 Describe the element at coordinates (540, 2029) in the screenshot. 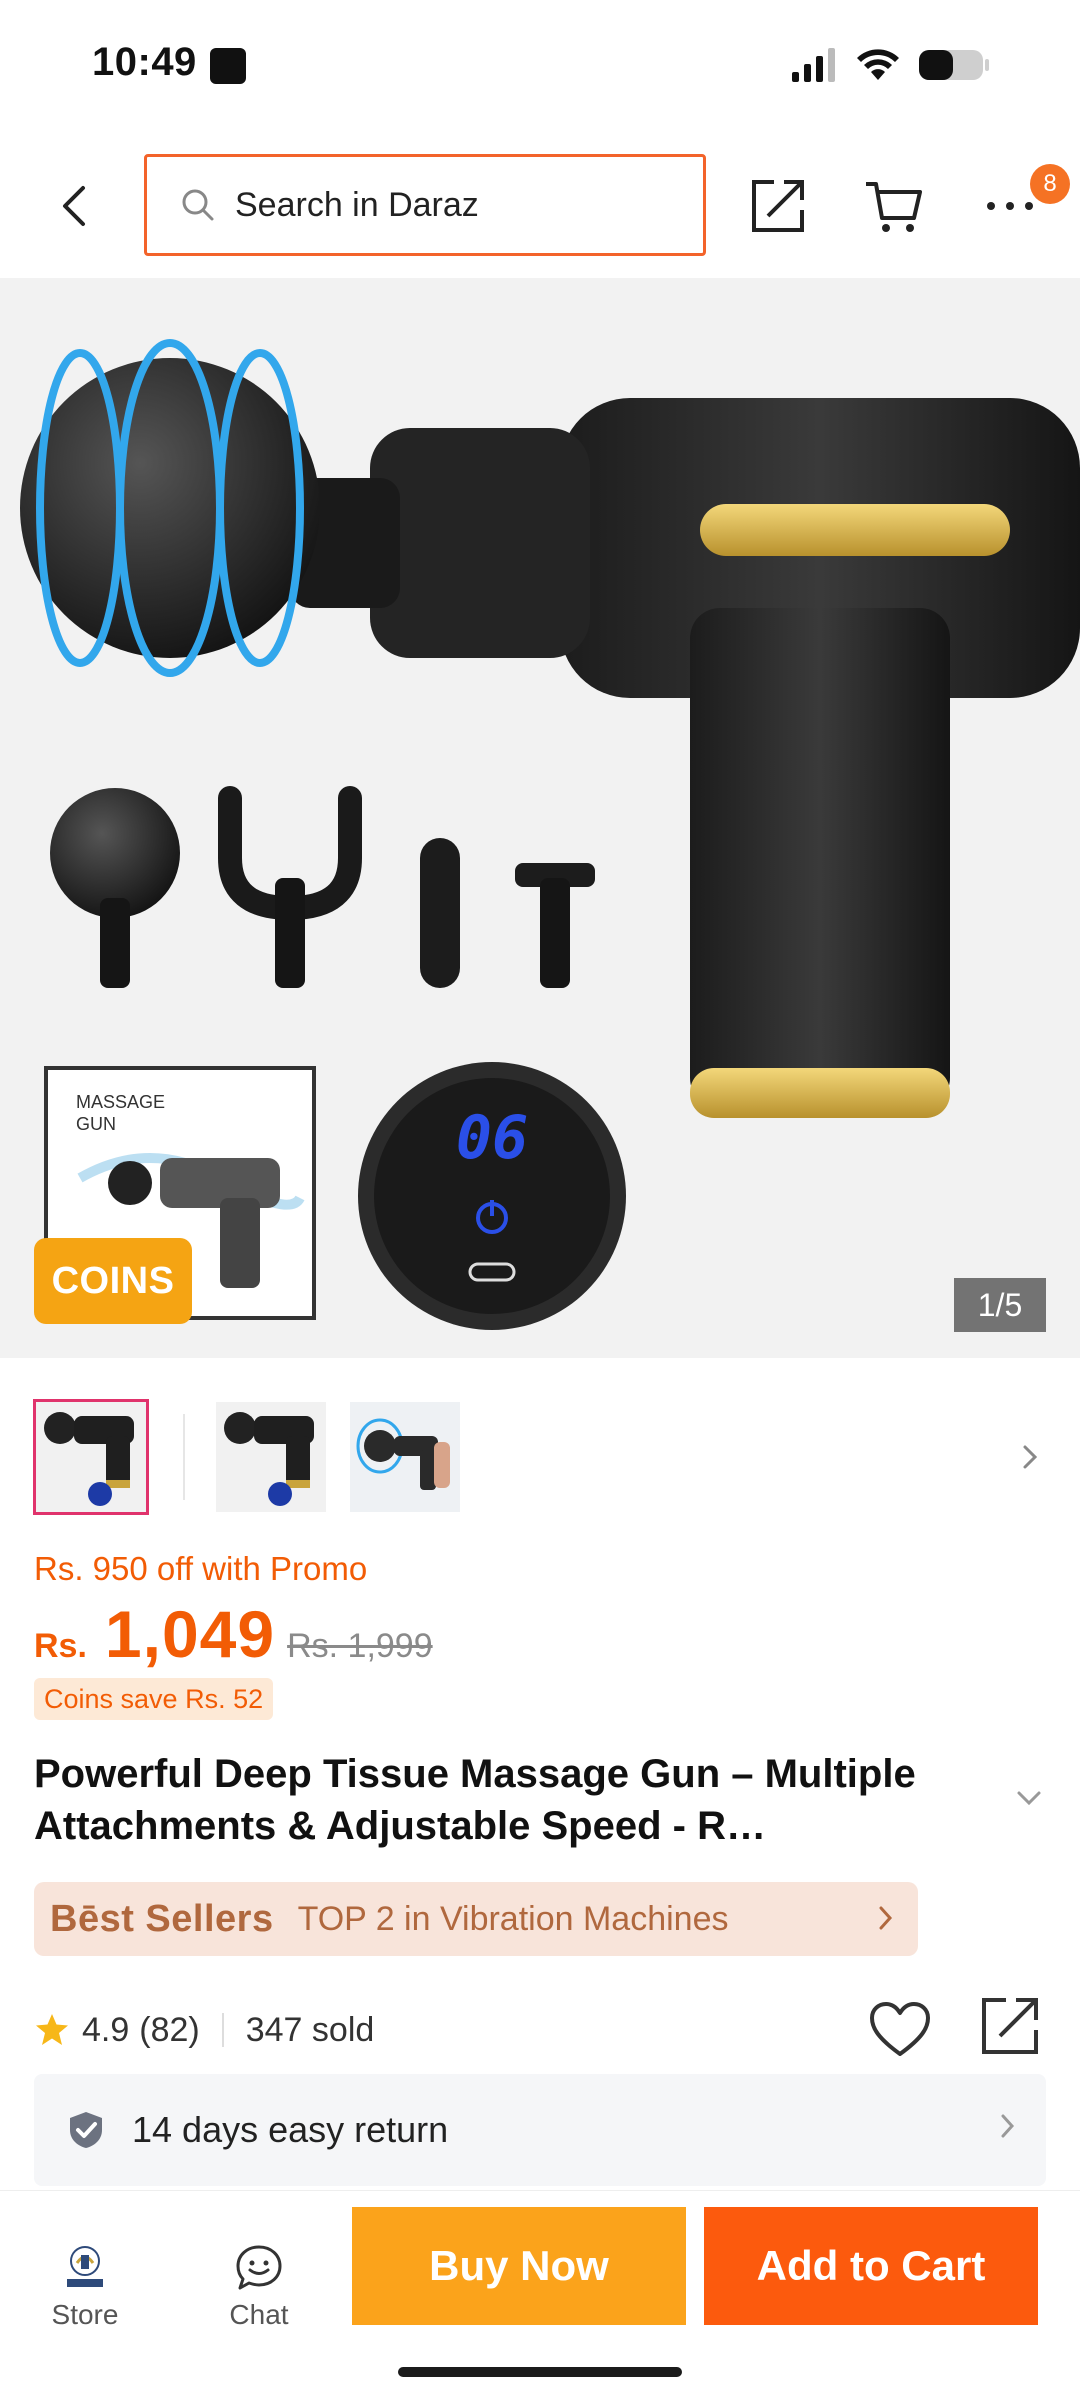

I see `rating-row: 4.9 (82) 347 sold` at that location.